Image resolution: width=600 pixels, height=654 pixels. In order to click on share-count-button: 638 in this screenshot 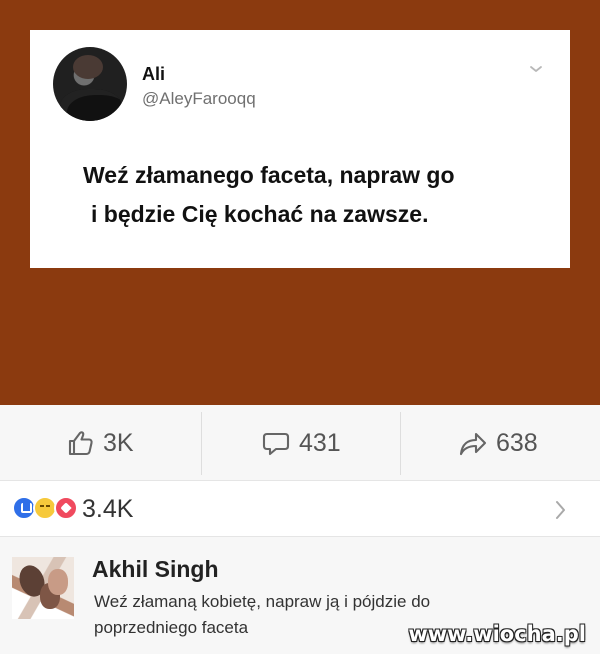, I will do `click(519, 443)`.